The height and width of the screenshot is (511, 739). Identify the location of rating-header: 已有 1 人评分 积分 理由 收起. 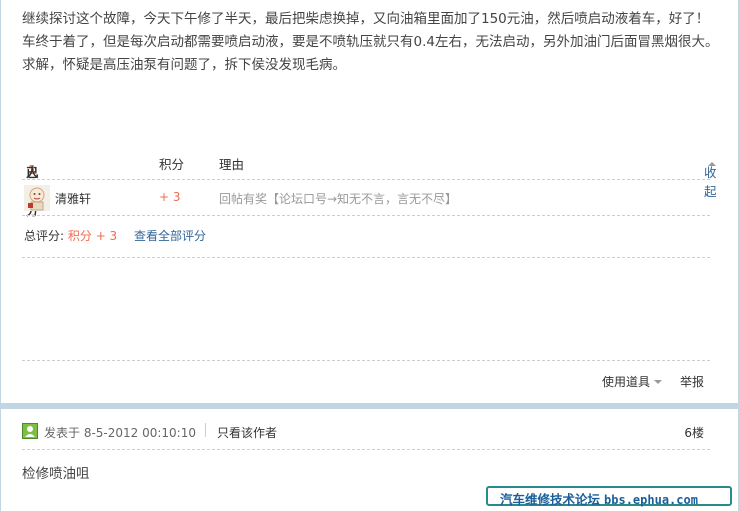
(369, 182).